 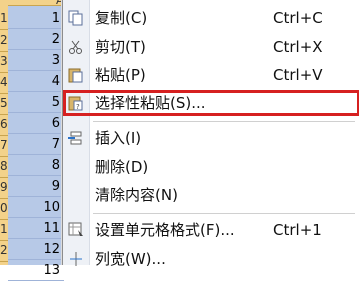 What do you see at coordinates (36, 102) in the screenshot?
I see `row-number-cell: 5` at bounding box center [36, 102].